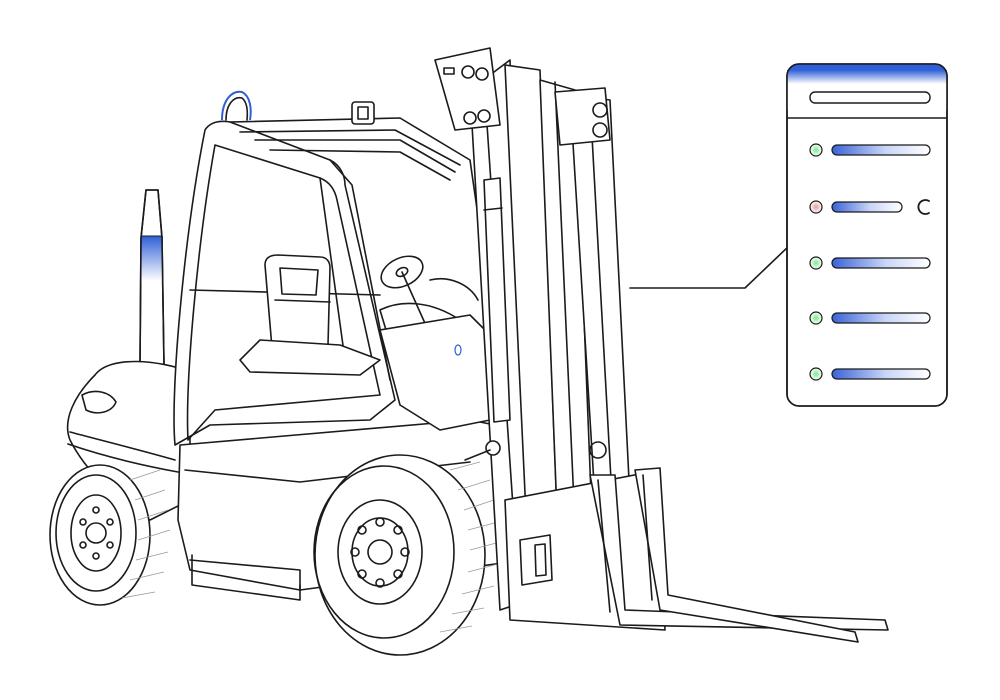 This screenshot has height=700, width=1000. I want to click on exhaust-stack, so click(152, 277).